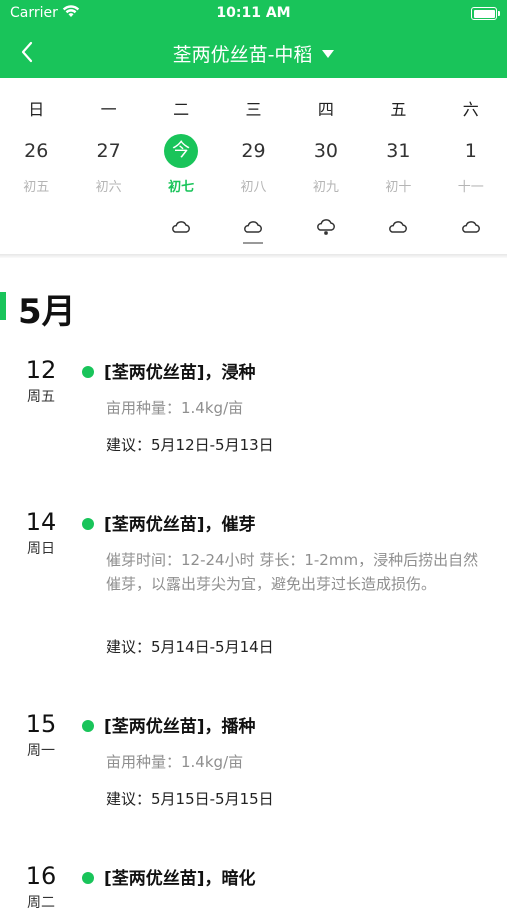 This screenshot has height=912, width=507. I want to click on weekday-label: 二, so click(181, 109).